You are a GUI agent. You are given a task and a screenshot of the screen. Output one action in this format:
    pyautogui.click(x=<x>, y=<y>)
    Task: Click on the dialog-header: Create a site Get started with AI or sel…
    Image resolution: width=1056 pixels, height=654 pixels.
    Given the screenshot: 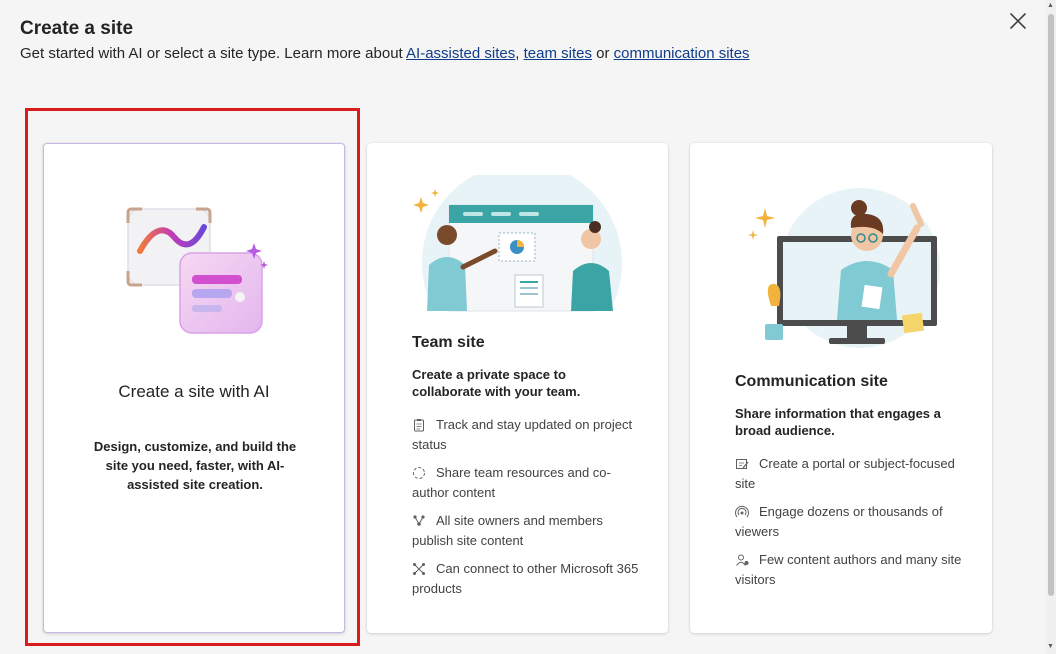 What is the action you would take?
    pyautogui.click(x=385, y=40)
    